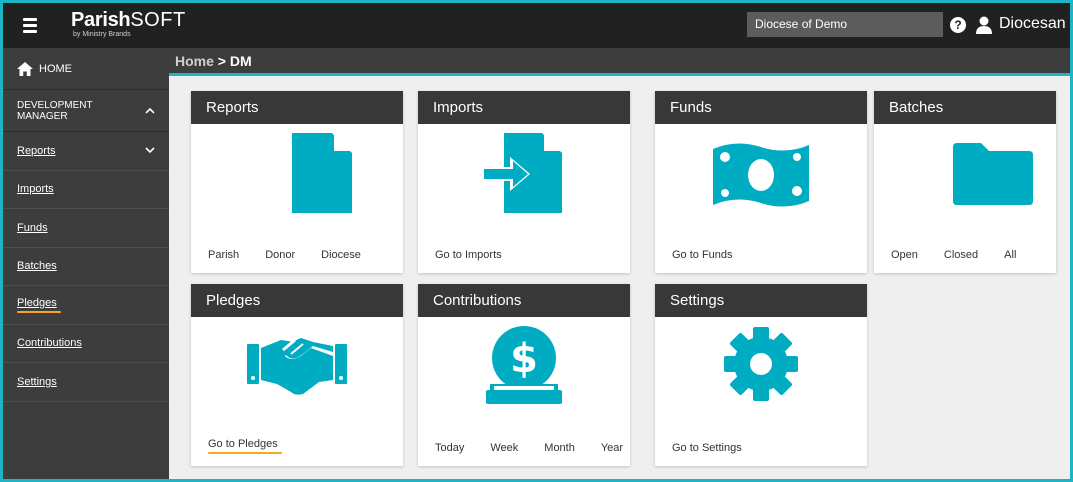  I want to click on gear-icon, so click(761, 364).